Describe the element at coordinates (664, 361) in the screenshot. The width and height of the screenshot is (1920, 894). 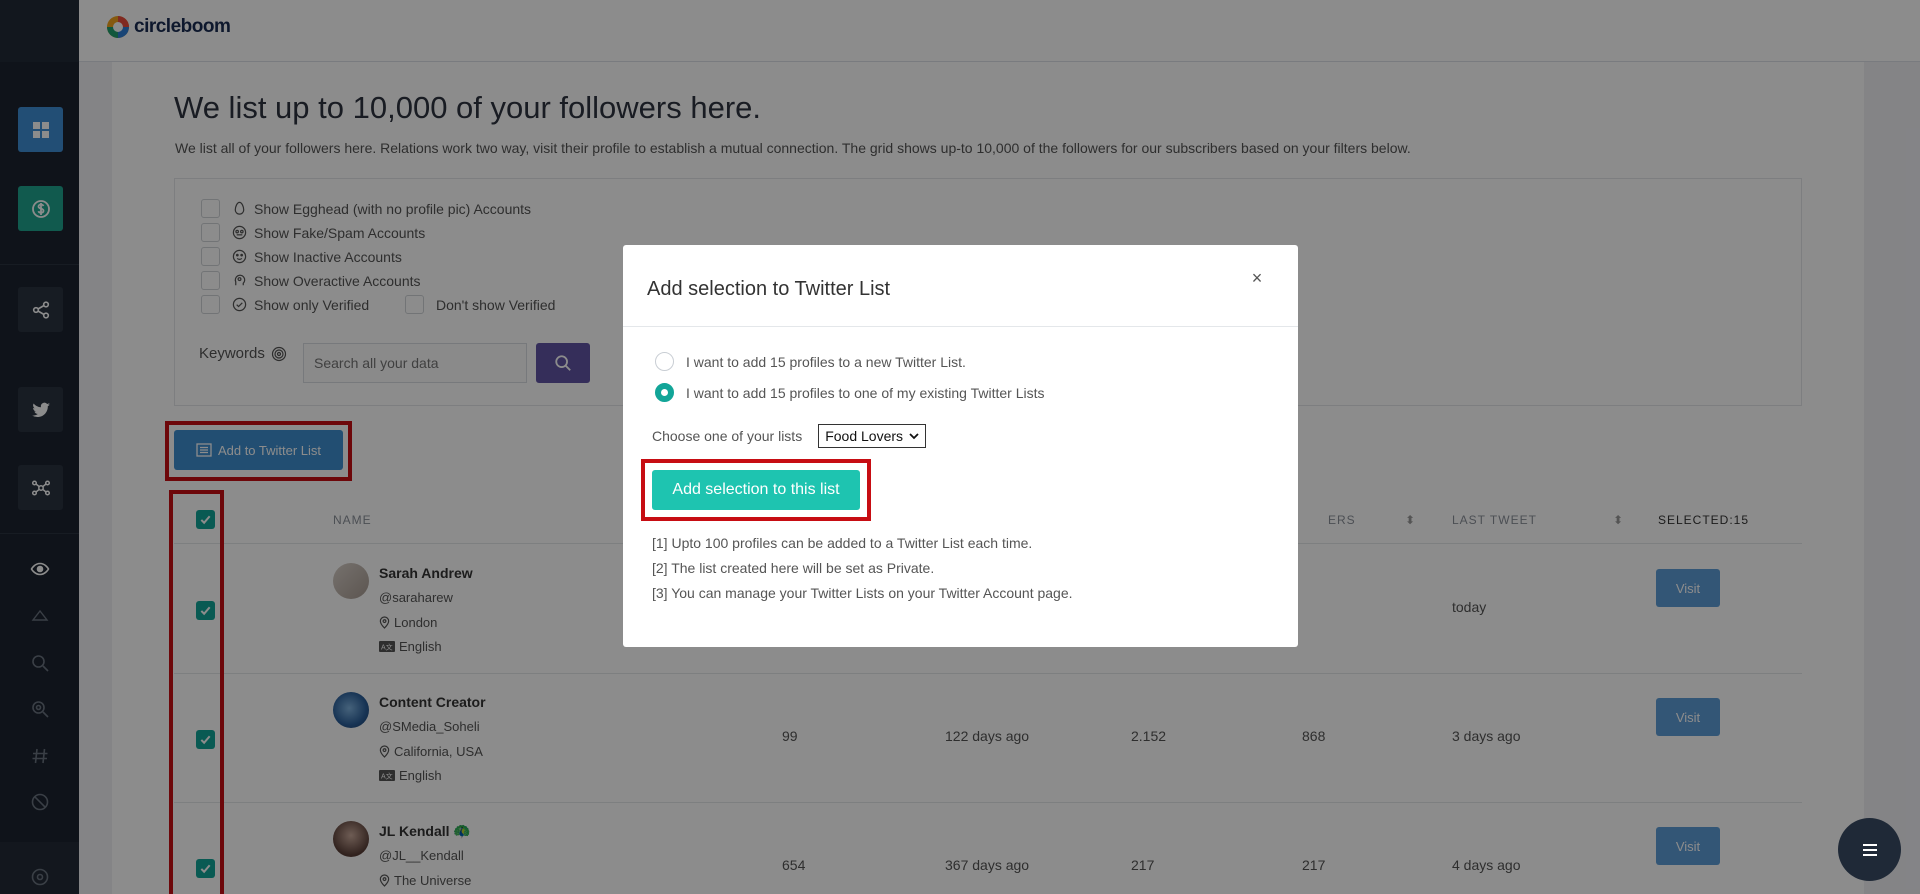
I see `new-list-radio` at that location.